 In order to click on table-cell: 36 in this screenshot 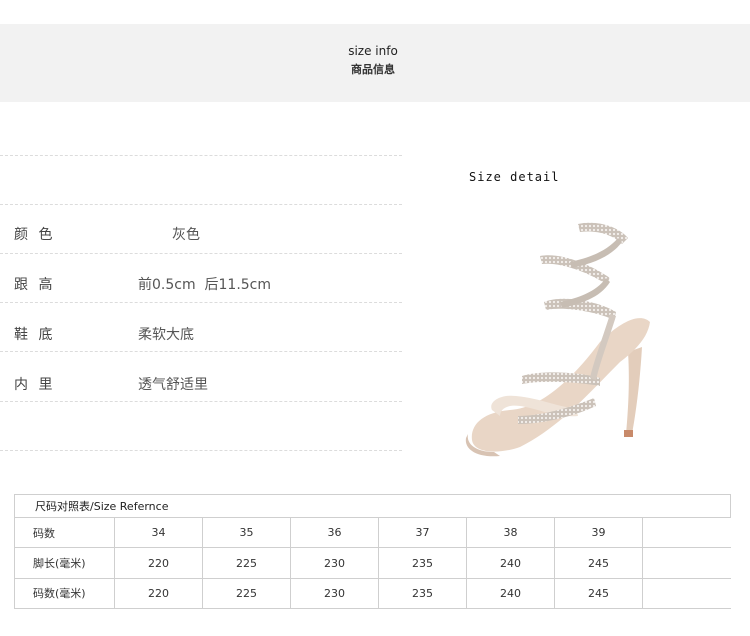, I will do `click(334, 533)`.